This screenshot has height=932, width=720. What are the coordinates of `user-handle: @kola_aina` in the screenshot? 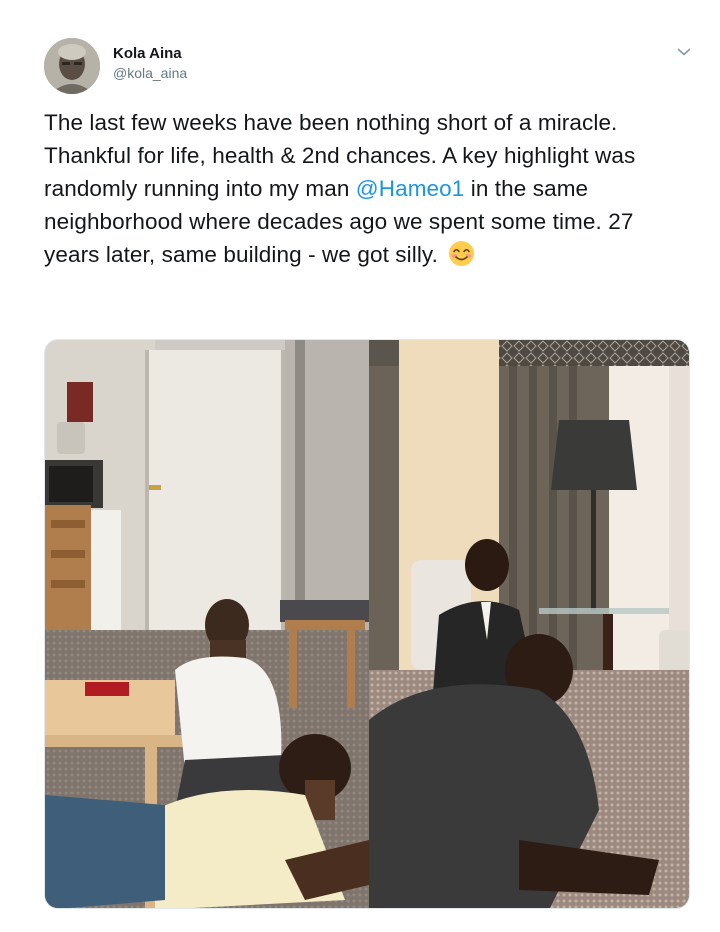 It's located at (150, 73).